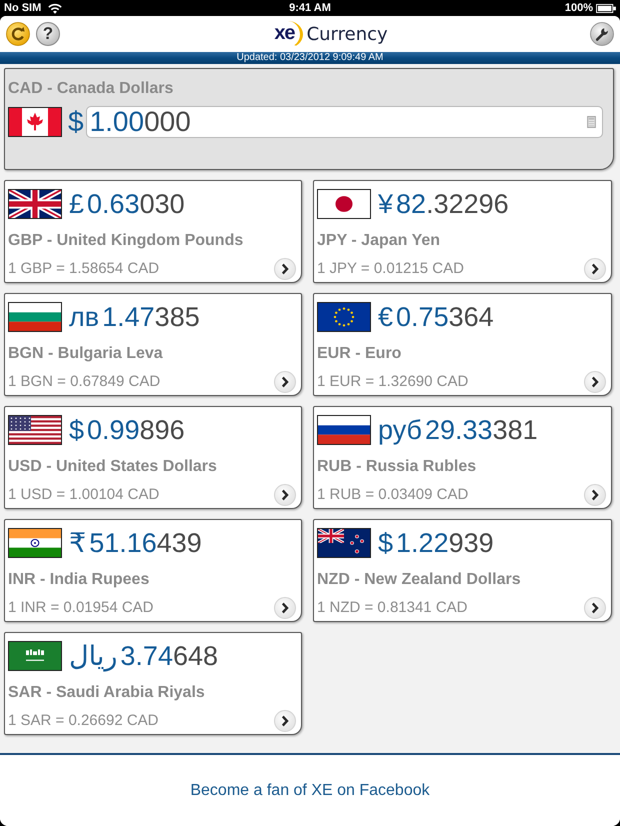  I want to click on updated-timestamp: Updated: 03/23/2012 9:09:49 AM, so click(310, 58).